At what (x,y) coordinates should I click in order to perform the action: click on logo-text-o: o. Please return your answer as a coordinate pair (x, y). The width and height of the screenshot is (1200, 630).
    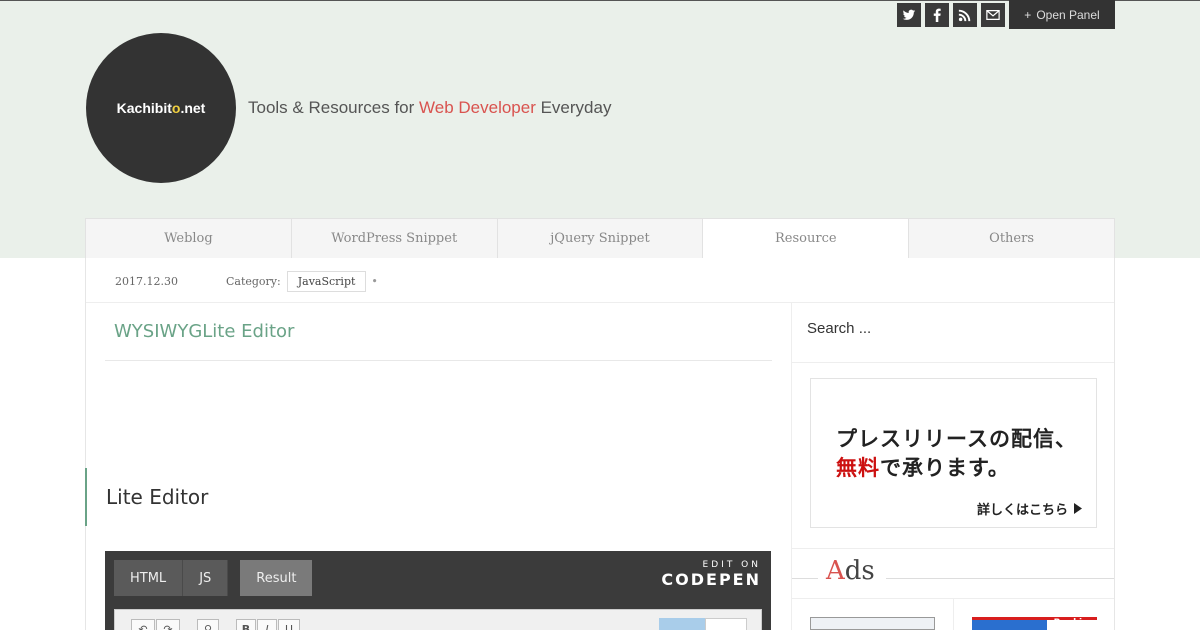
    Looking at the image, I should click on (176, 108).